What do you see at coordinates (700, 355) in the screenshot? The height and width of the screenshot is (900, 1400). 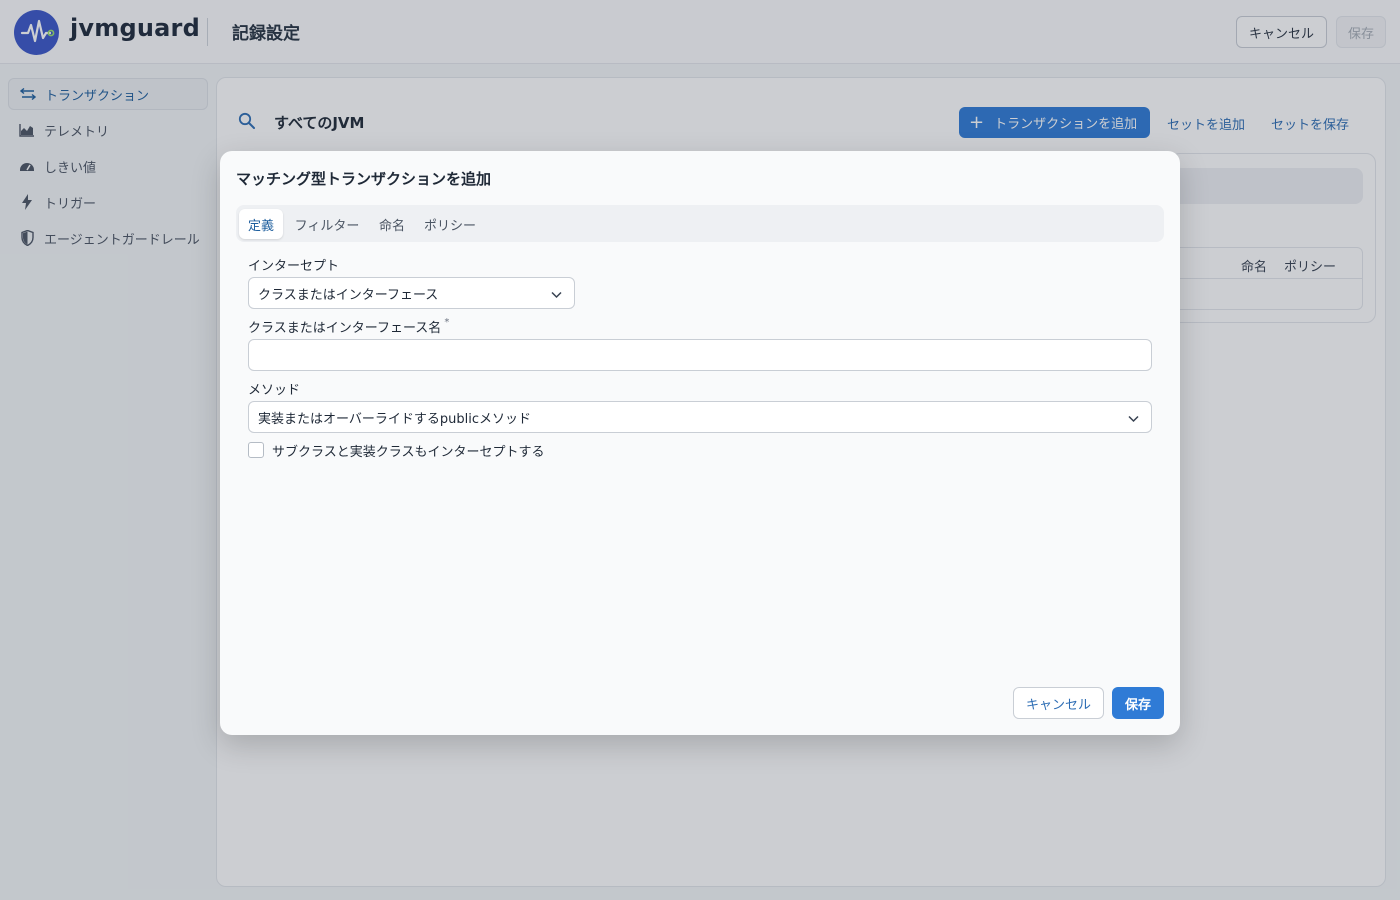 I see `class-name-input` at bounding box center [700, 355].